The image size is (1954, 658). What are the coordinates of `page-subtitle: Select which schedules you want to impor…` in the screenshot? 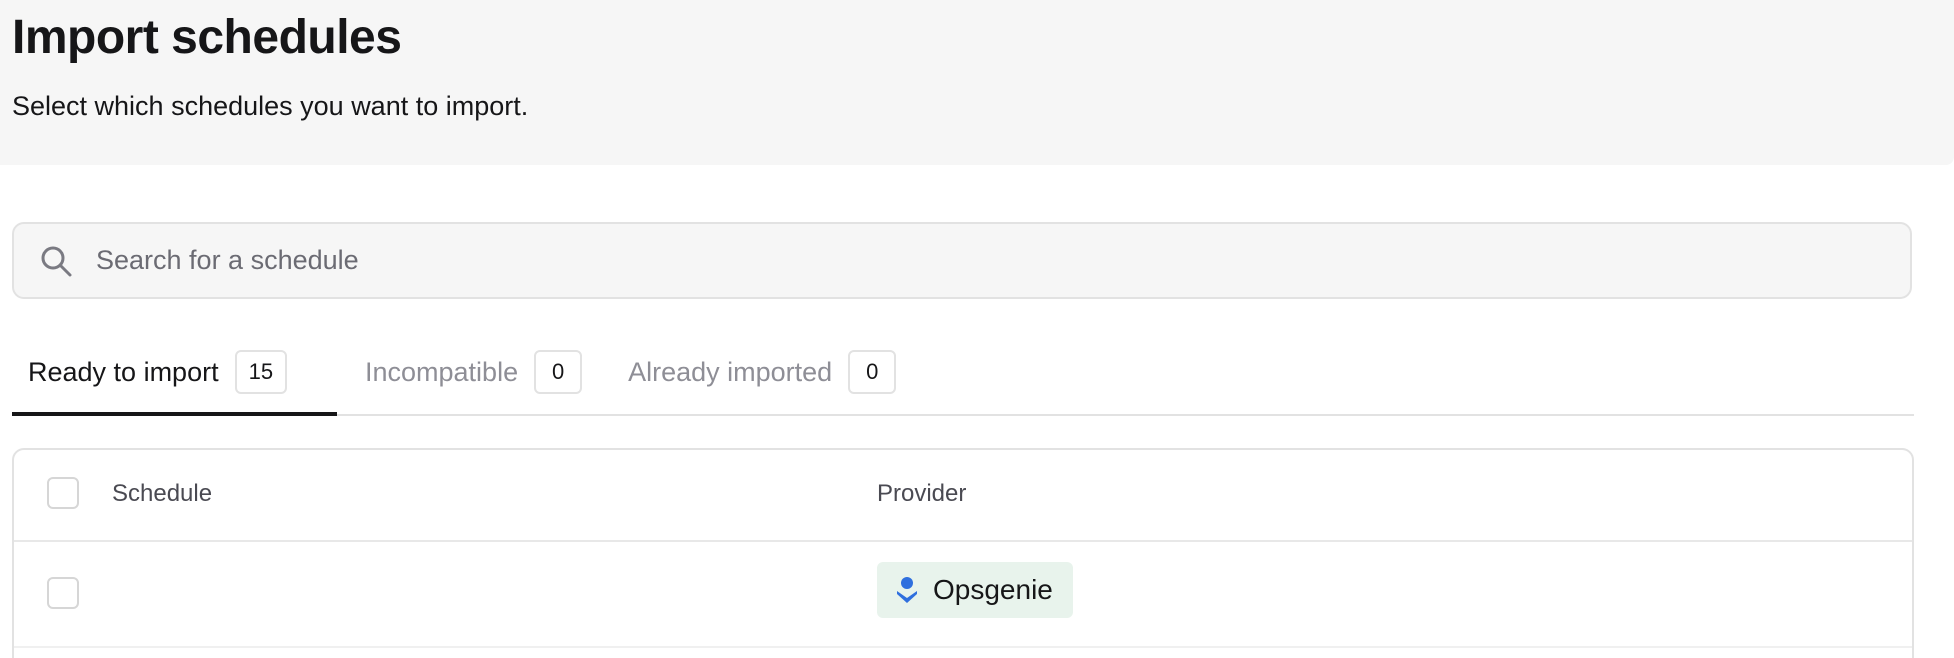 It's located at (270, 106).